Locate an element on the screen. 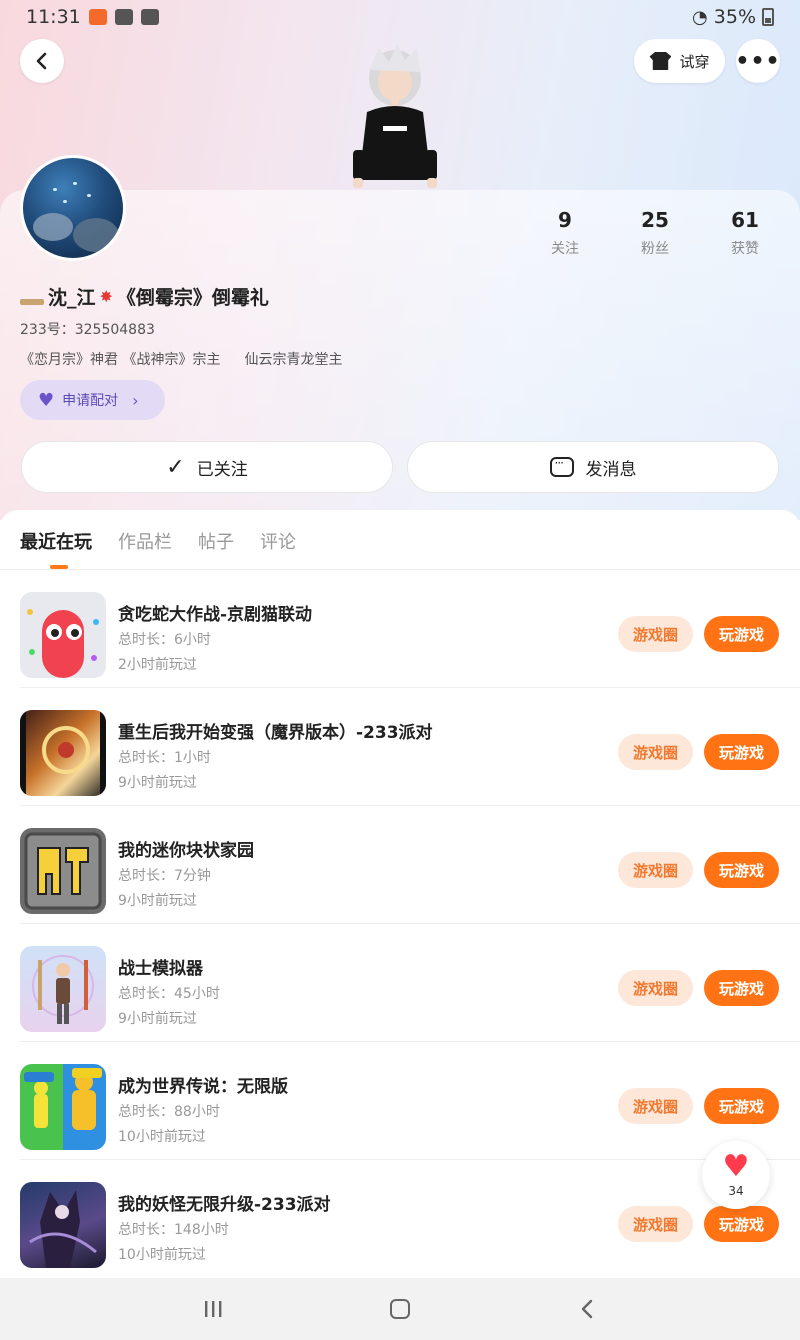  decoration-icon is located at coordinates (32, 297).